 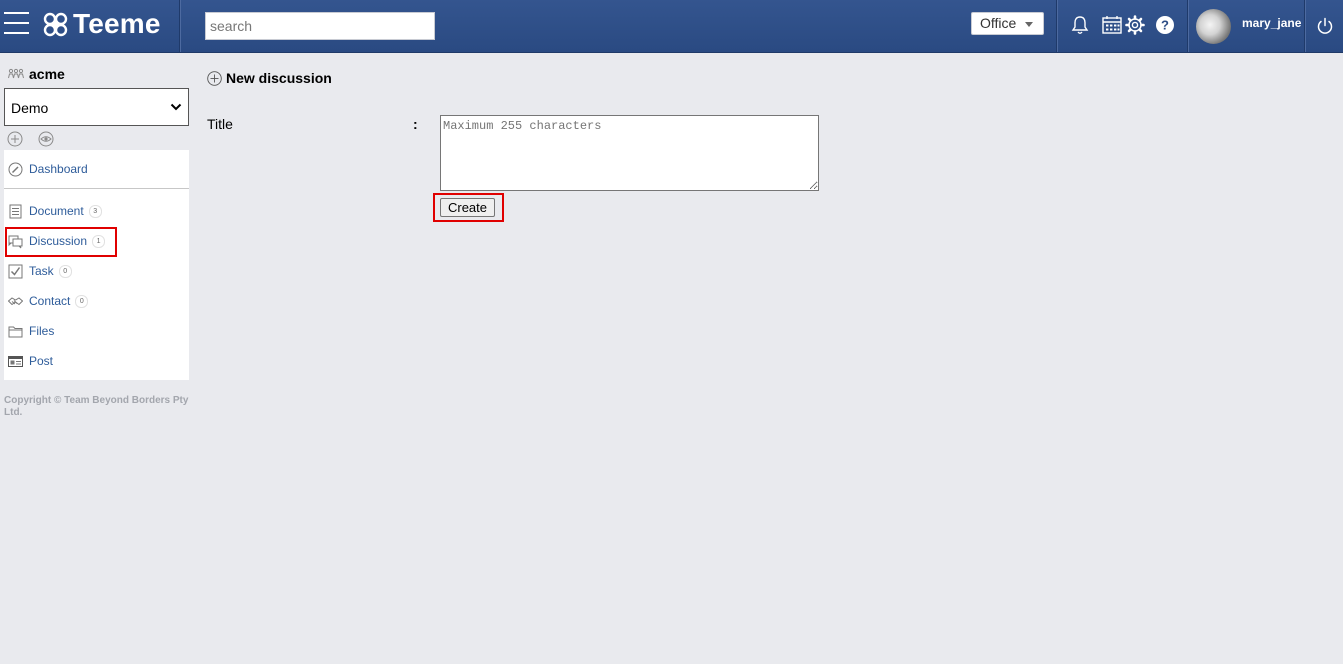 What do you see at coordinates (15, 361) in the screenshot?
I see `post-icon` at bounding box center [15, 361].